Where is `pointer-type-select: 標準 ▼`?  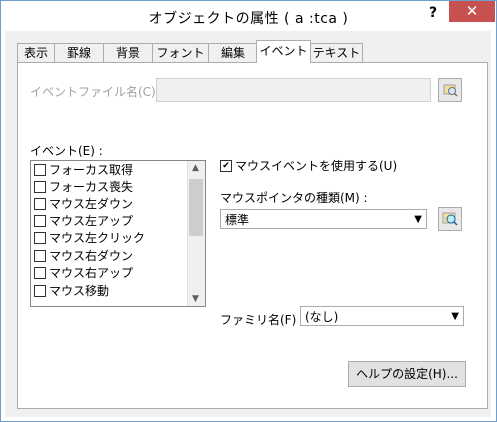
pointer-type-select: 標準 ▼ is located at coordinates (323, 219).